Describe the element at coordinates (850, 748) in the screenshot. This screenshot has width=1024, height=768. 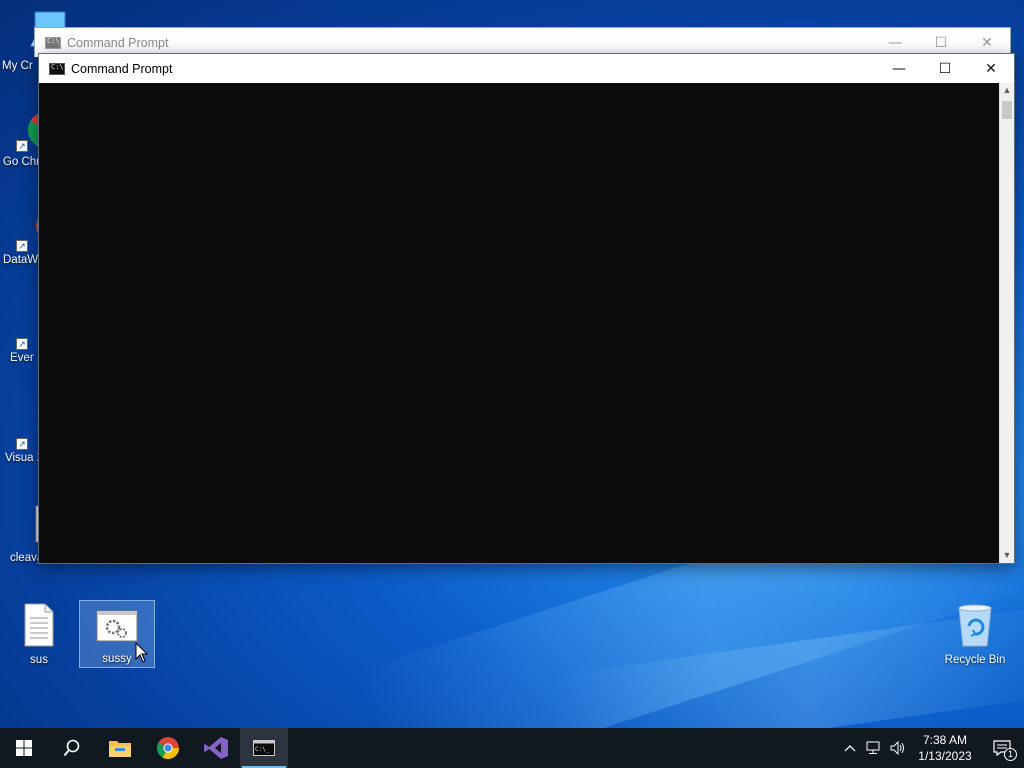
I see `show-hidden-icons-chevron-up-icon` at that location.